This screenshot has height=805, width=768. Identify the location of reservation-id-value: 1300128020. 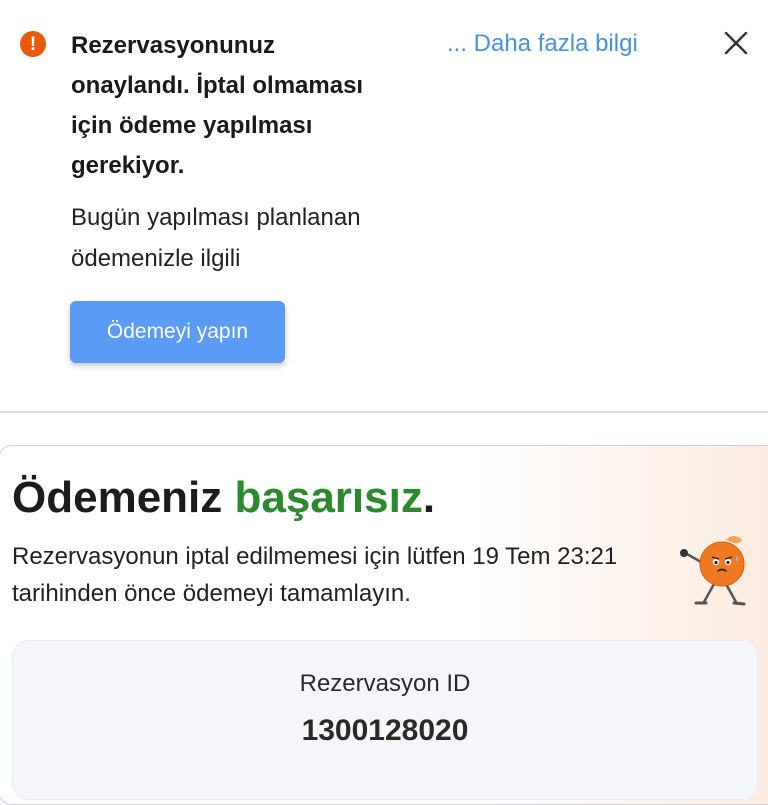
(385, 731).